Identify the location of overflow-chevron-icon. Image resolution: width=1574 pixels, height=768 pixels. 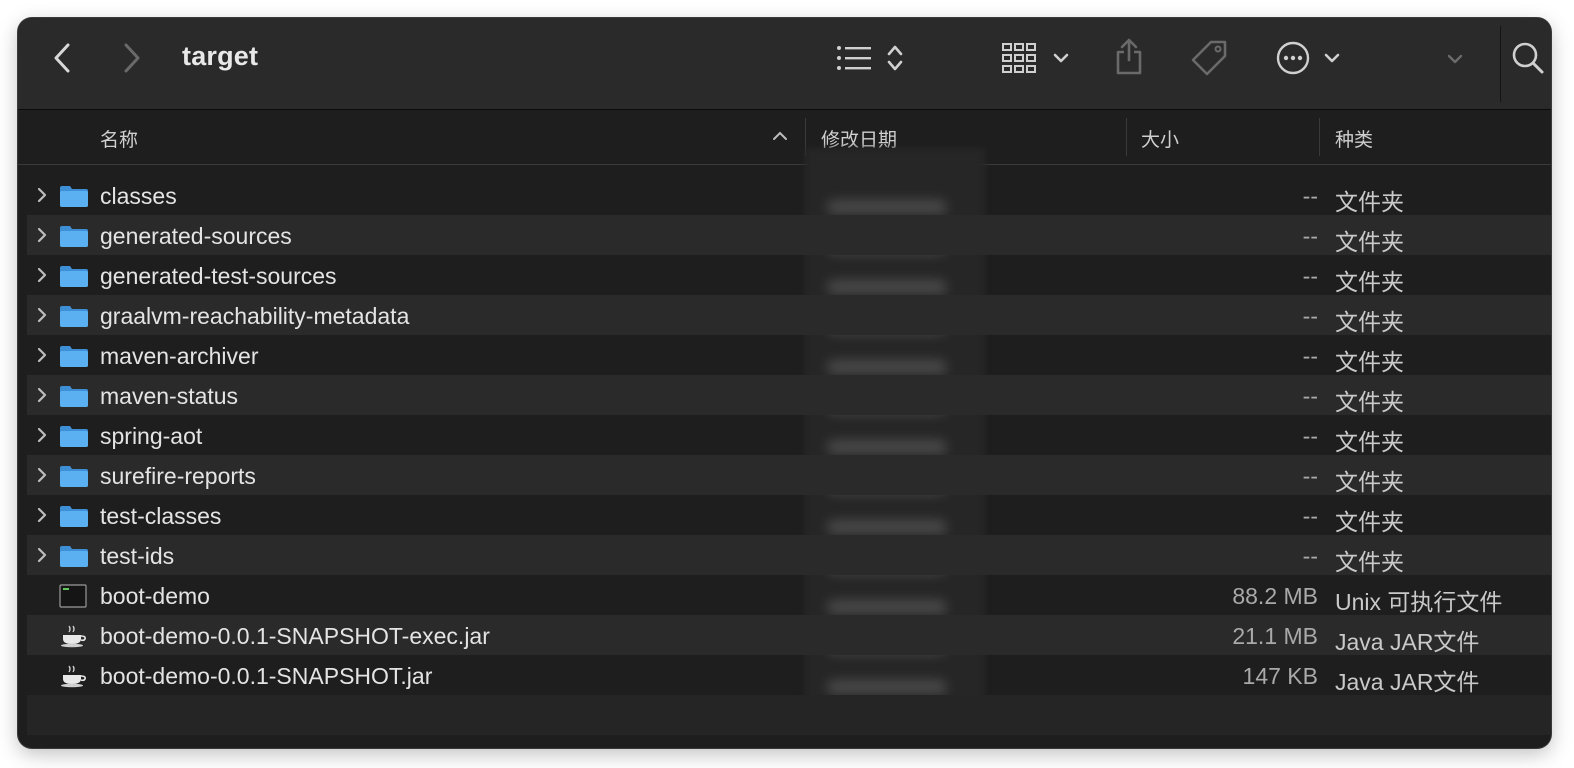
(1455, 59).